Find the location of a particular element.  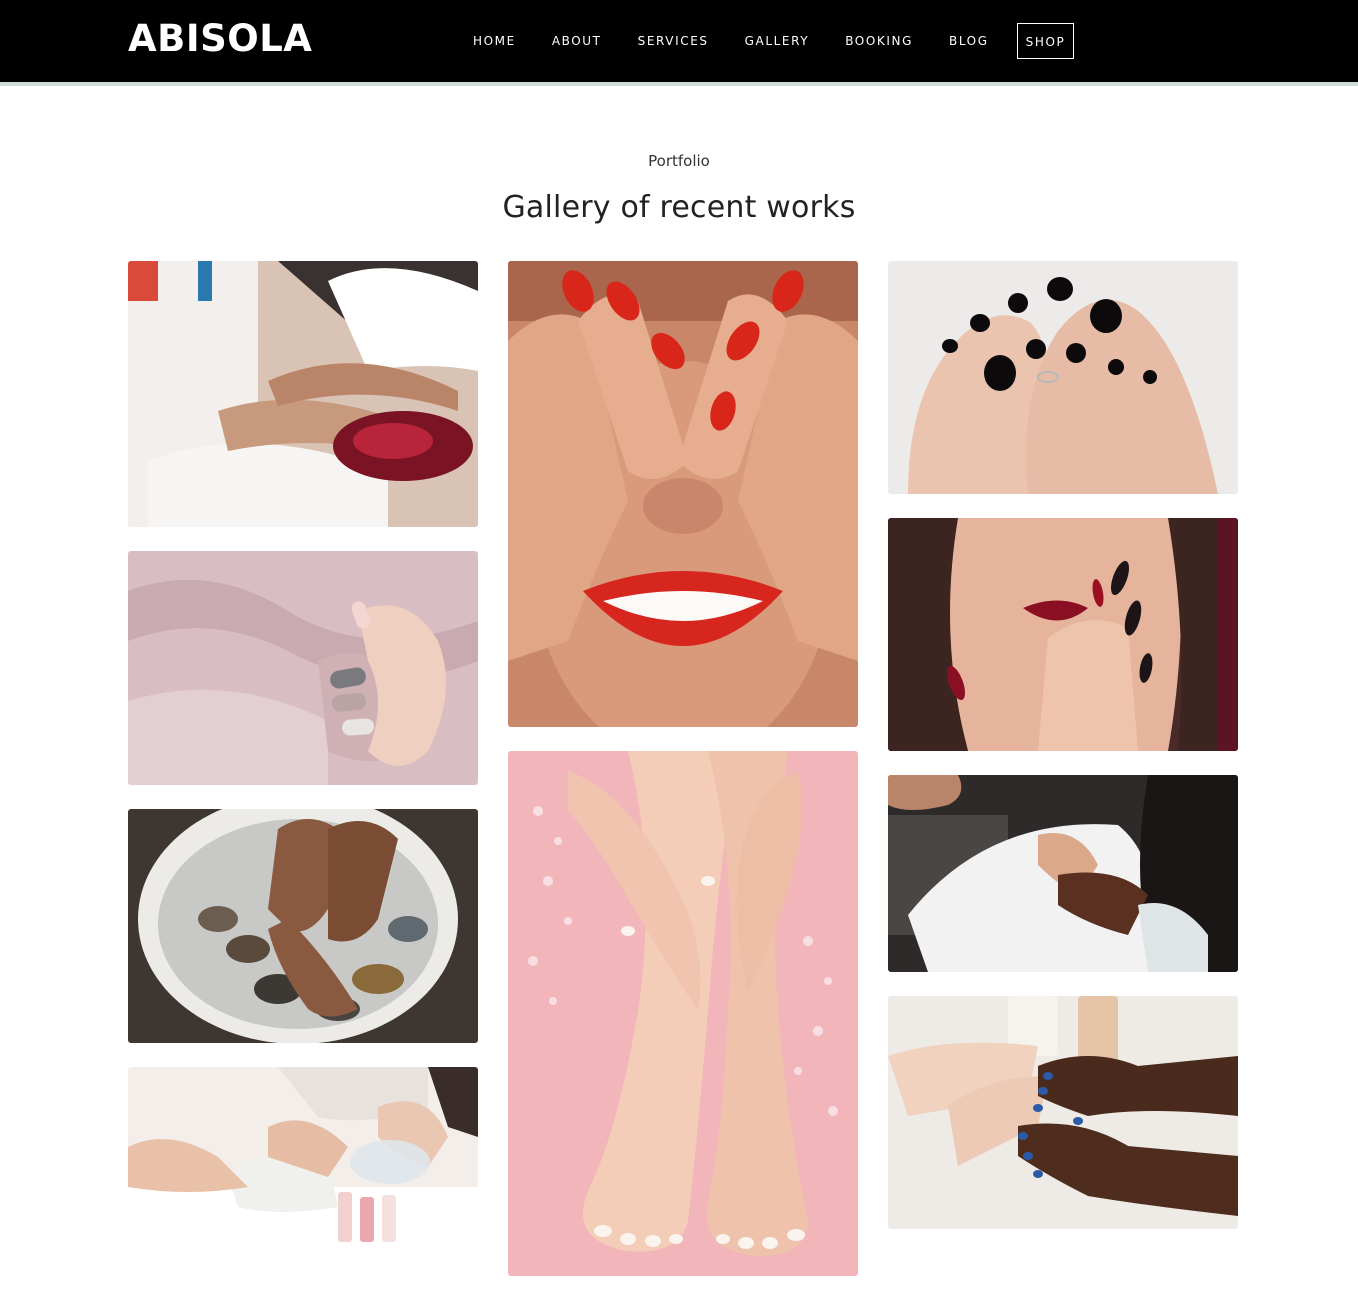

burgundy-nail-art-portrait-image is located at coordinates (1063, 634).